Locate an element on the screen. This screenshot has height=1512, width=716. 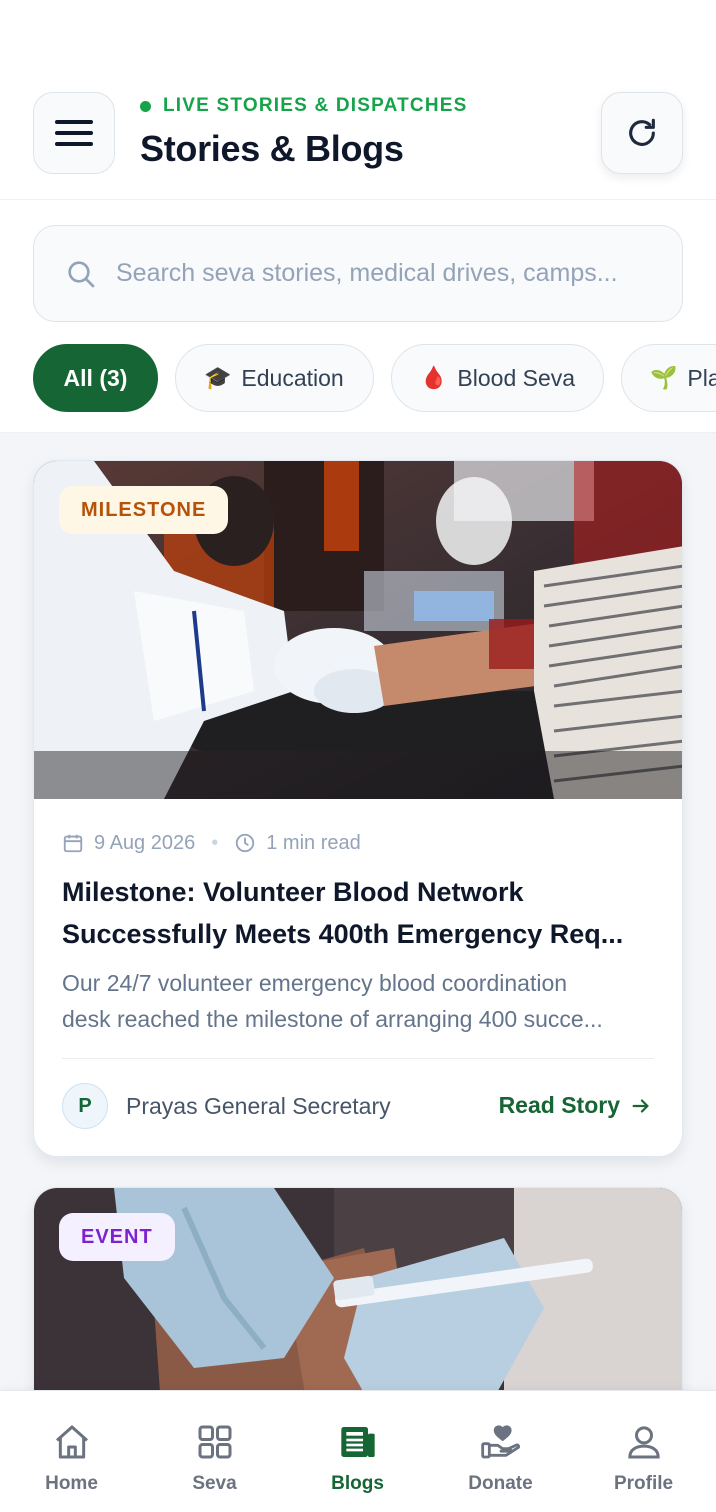
search-input is located at coordinates (386, 273).